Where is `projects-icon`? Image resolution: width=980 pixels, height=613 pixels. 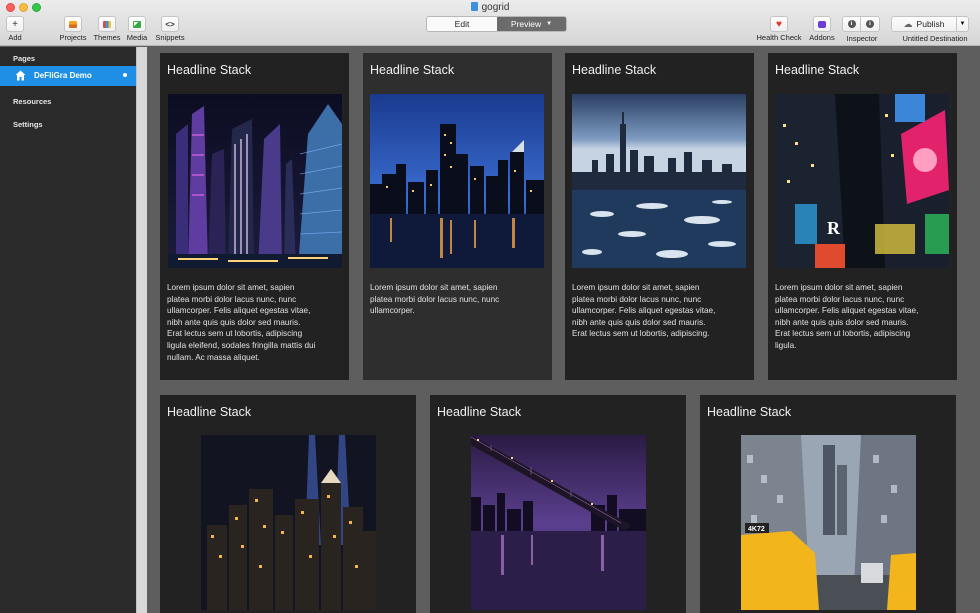
projects-icon is located at coordinates (73, 24).